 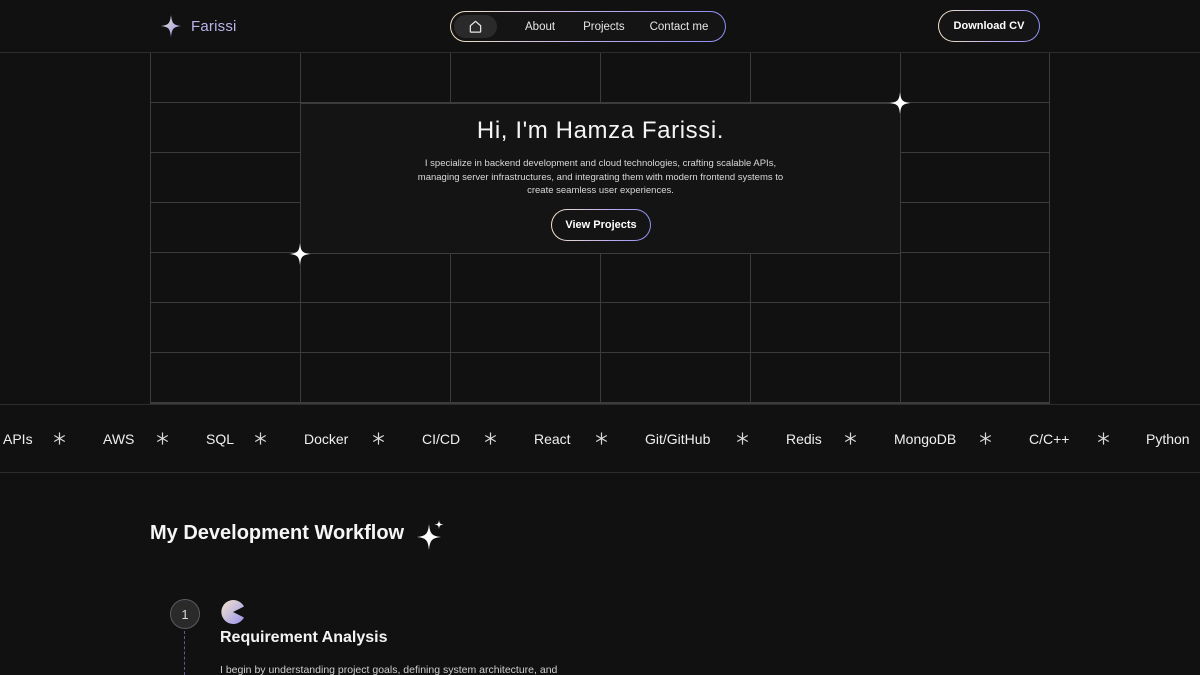 I want to click on brand-name: Farissi, so click(x=214, y=26).